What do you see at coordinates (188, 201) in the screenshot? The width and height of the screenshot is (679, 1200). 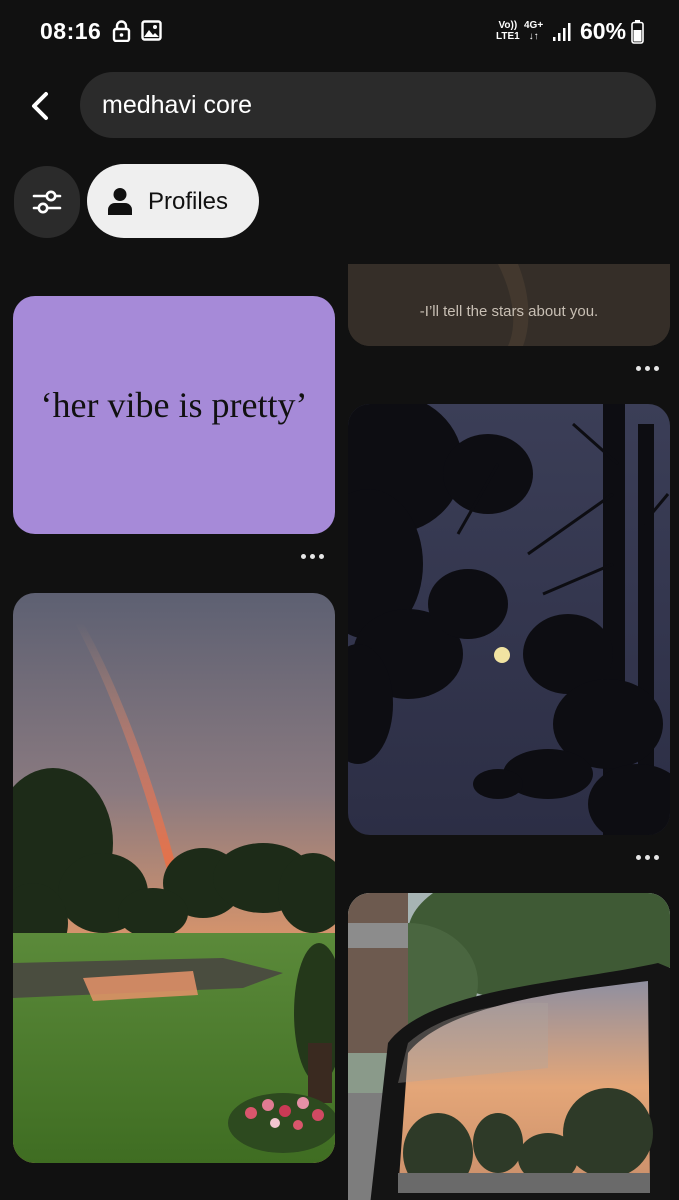 I see `profiles-chip-label: Profiles` at bounding box center [188, 201].